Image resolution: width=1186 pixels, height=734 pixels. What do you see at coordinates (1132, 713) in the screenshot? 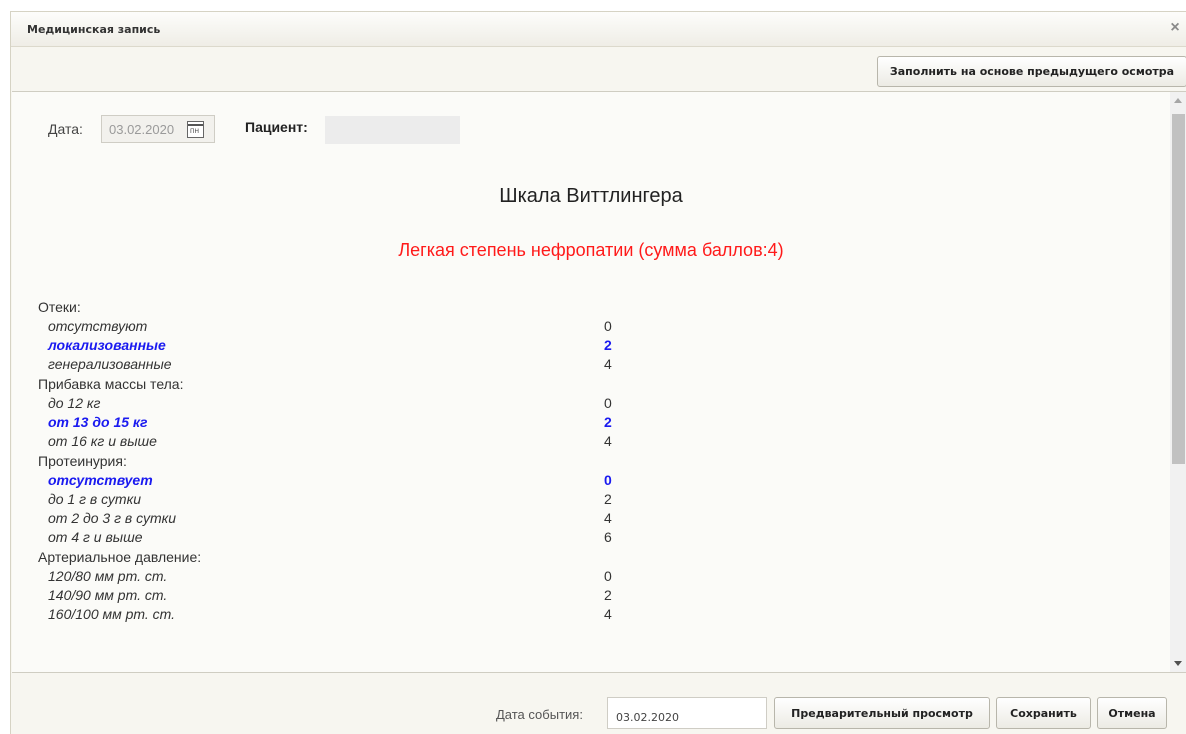
I see `cancel-button: Отмена` at bounding box center [1132, 713].